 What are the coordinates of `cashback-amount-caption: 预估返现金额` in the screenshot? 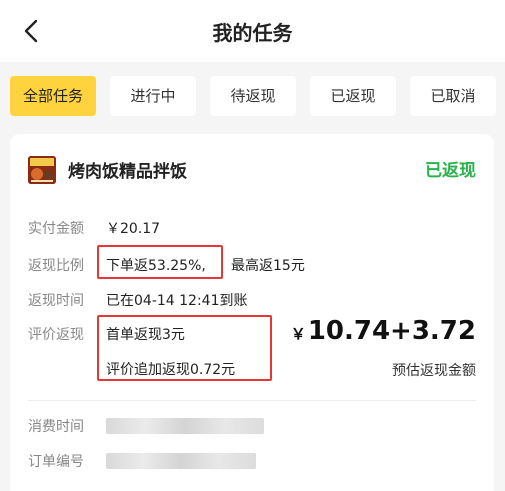 It's located at (434, 371).